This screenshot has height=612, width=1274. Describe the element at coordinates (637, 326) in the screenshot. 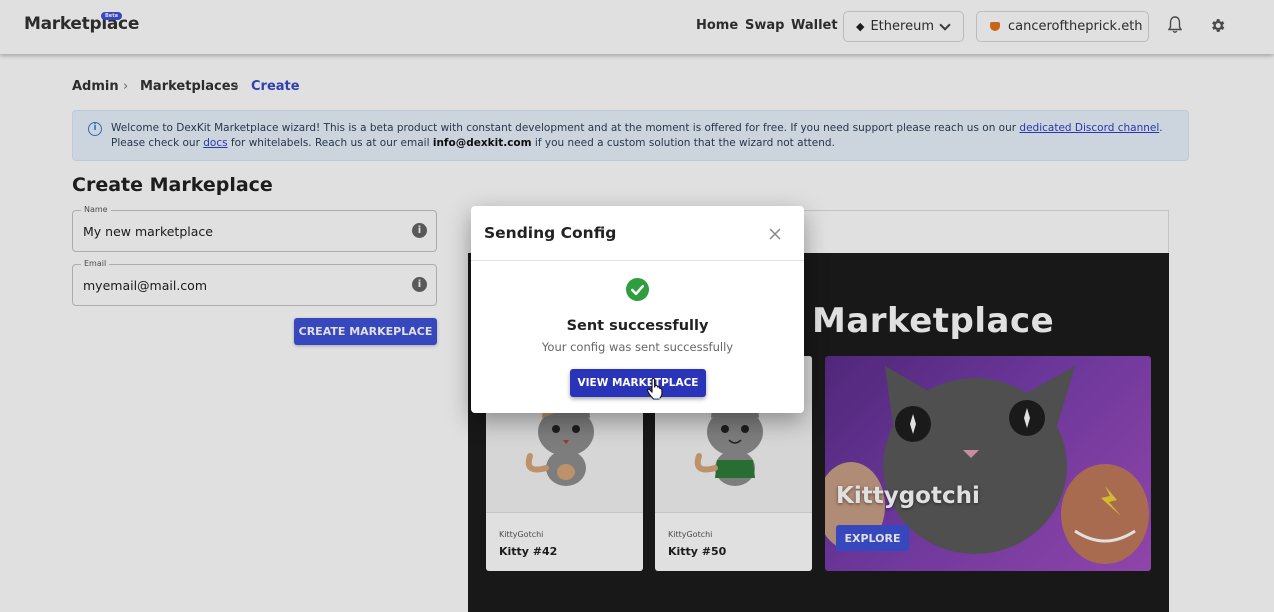

I see `status-title: Sent successfully` at that location.